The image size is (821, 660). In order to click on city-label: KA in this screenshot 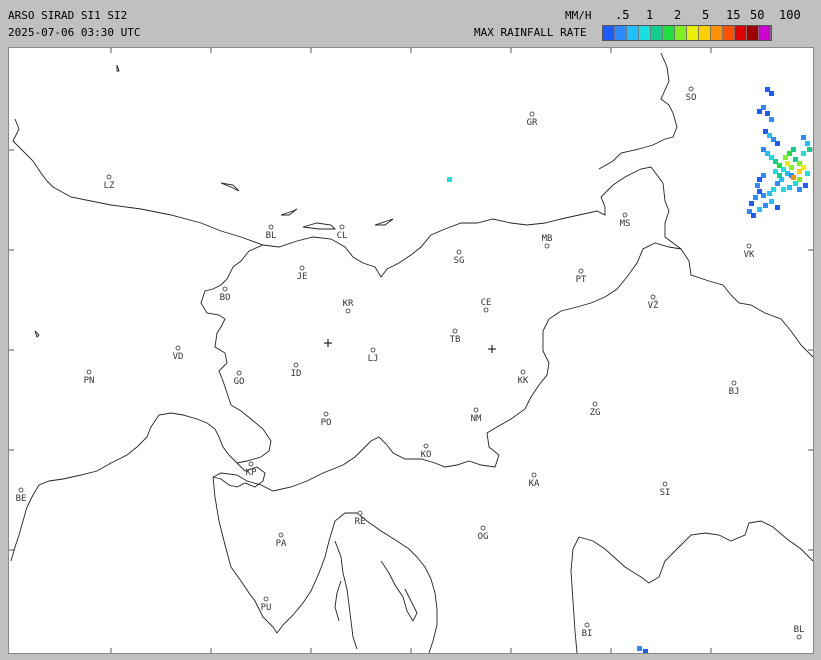, I will do `click(534, 484)`.